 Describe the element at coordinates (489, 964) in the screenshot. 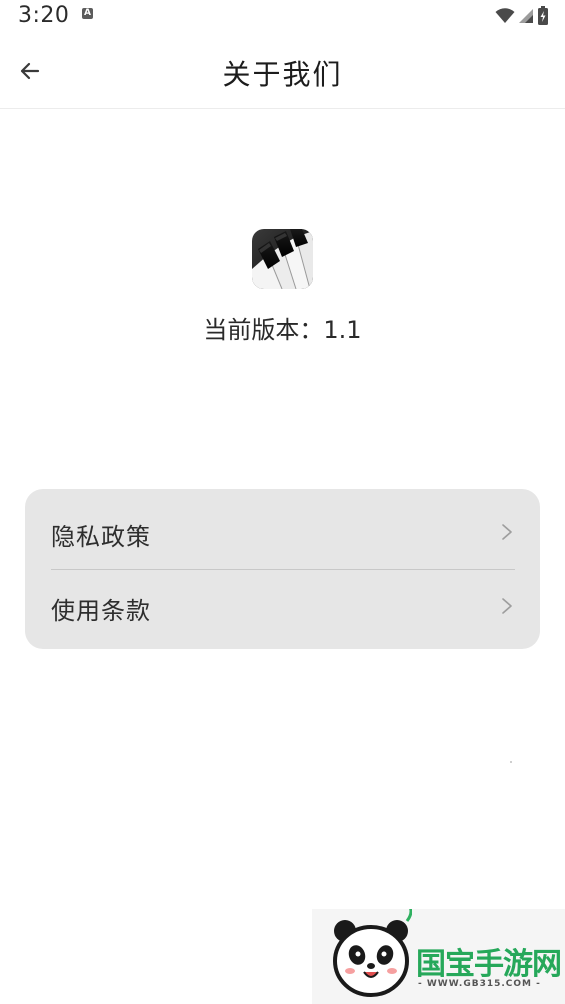

I see `watermark-brand: 国宝手游网` at that location.